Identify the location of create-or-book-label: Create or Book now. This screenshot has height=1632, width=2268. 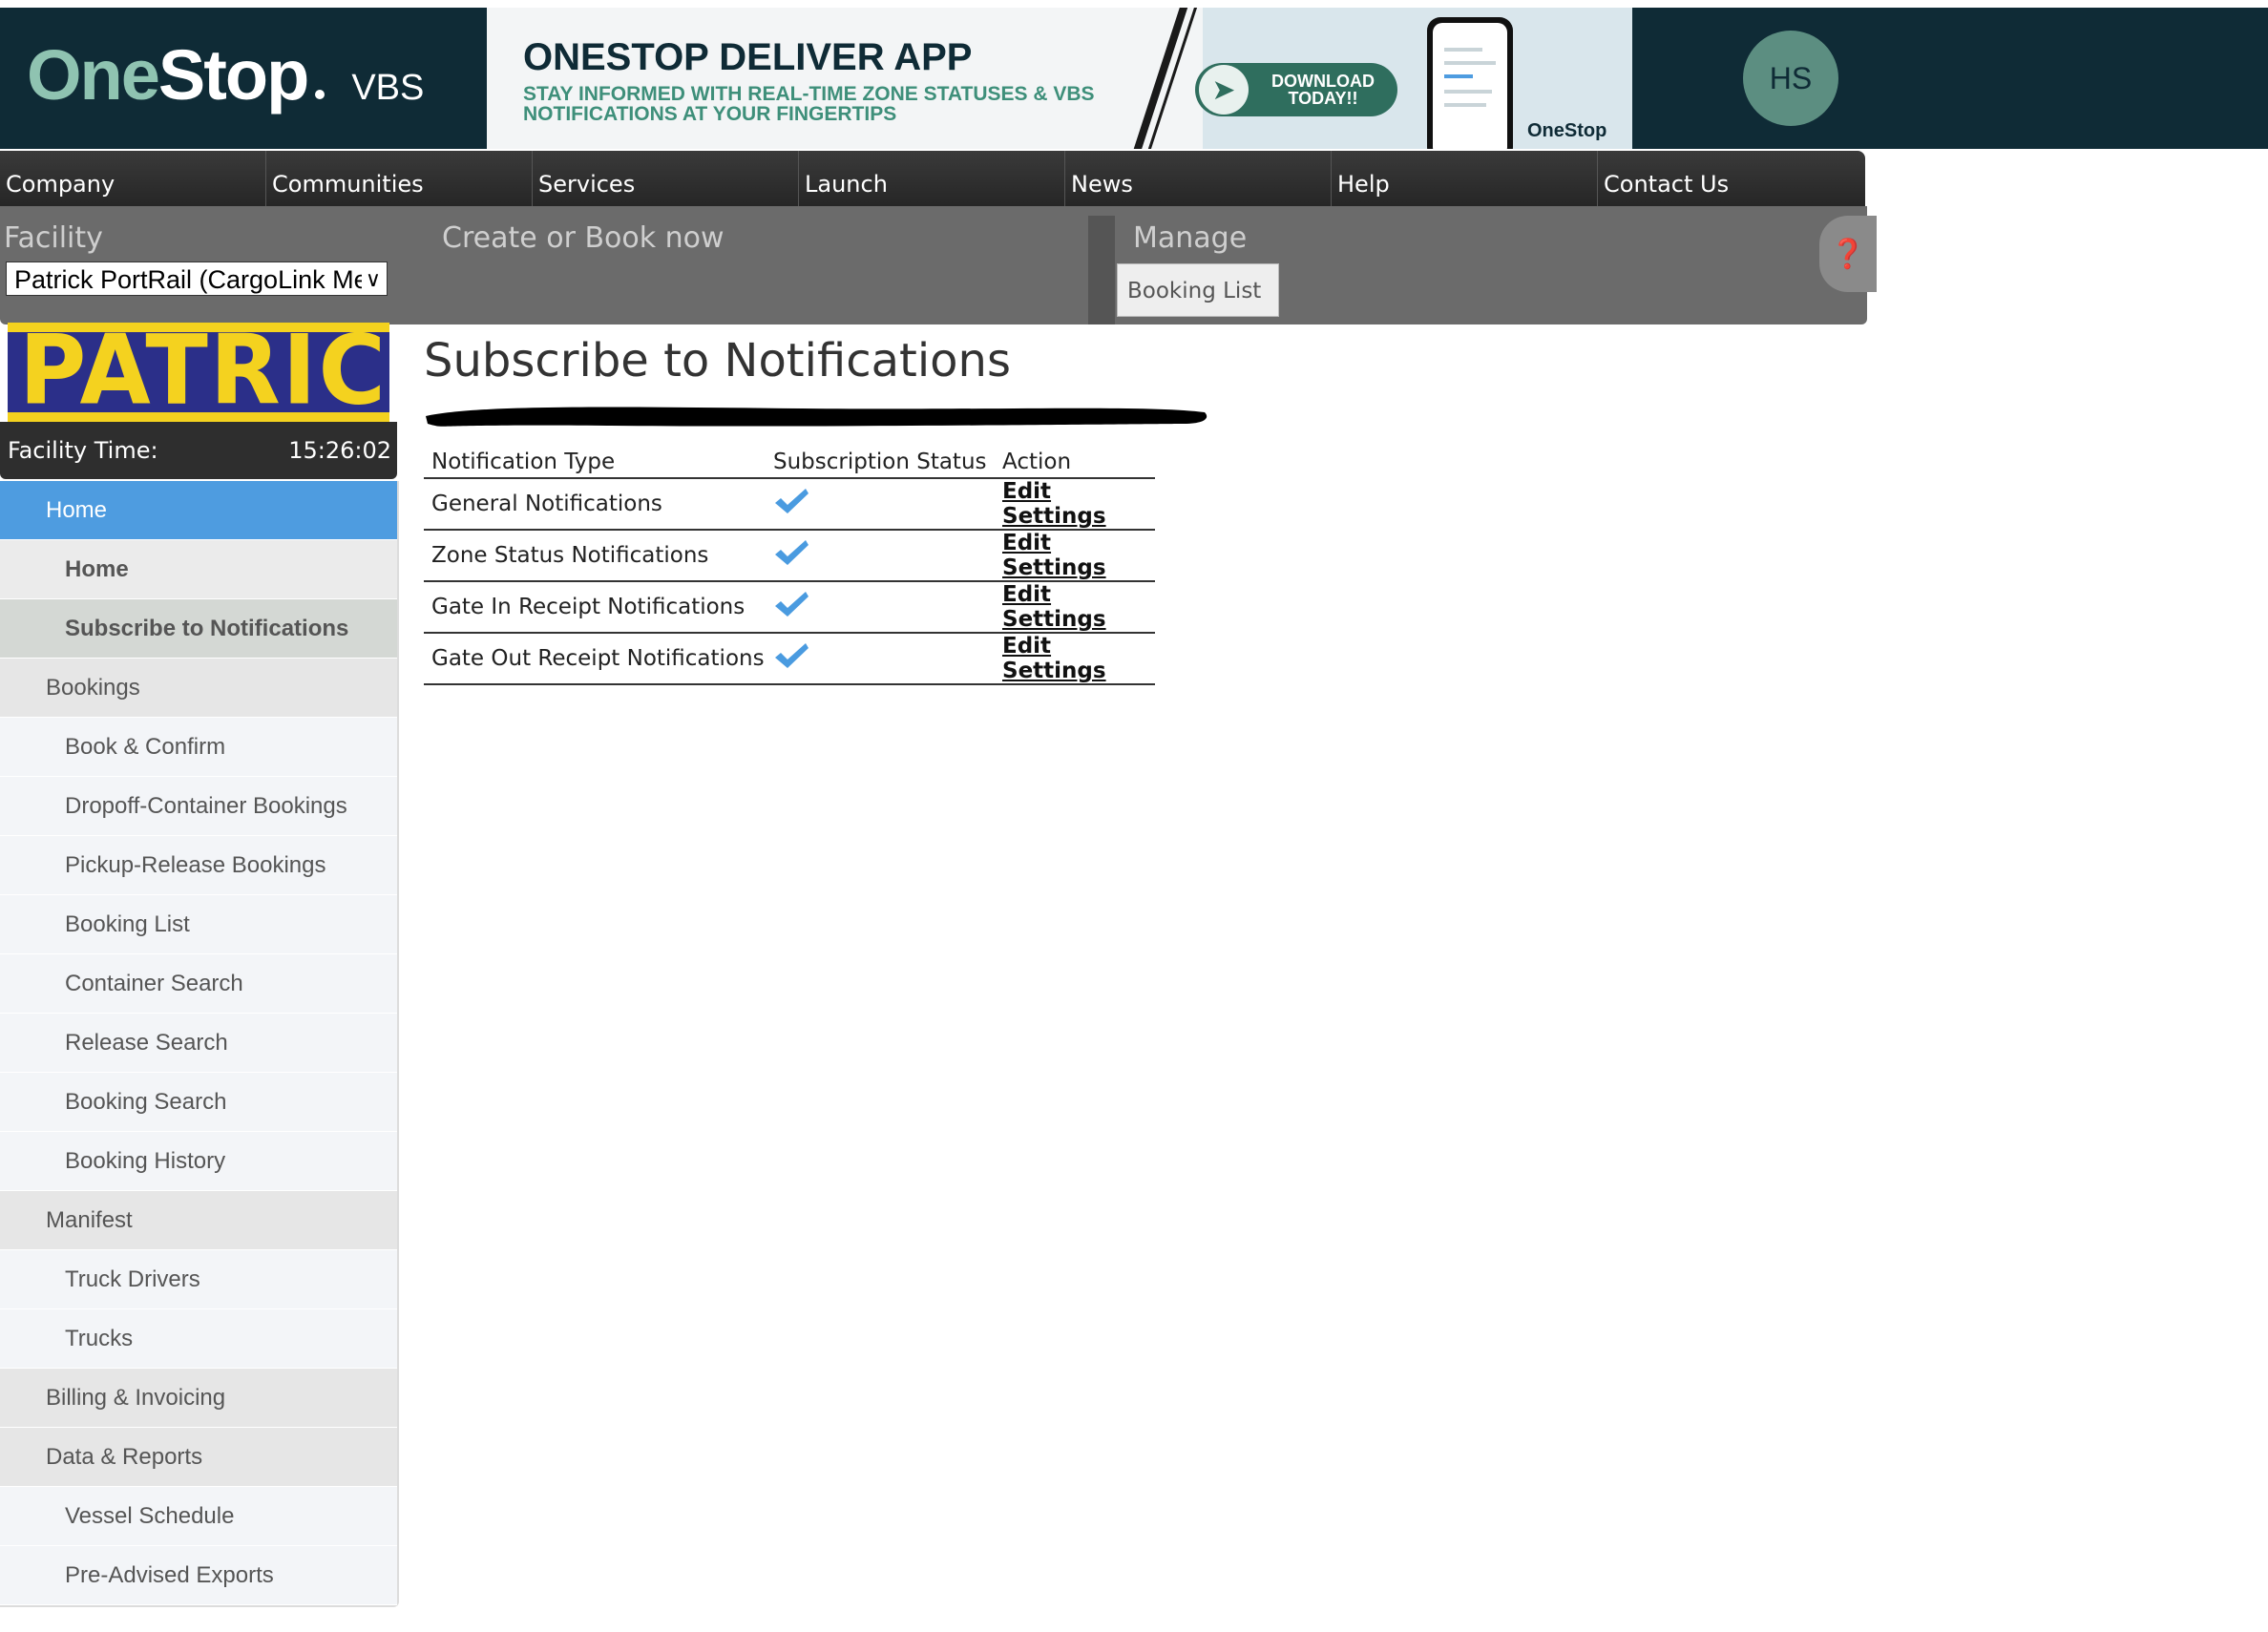
(583, 238).